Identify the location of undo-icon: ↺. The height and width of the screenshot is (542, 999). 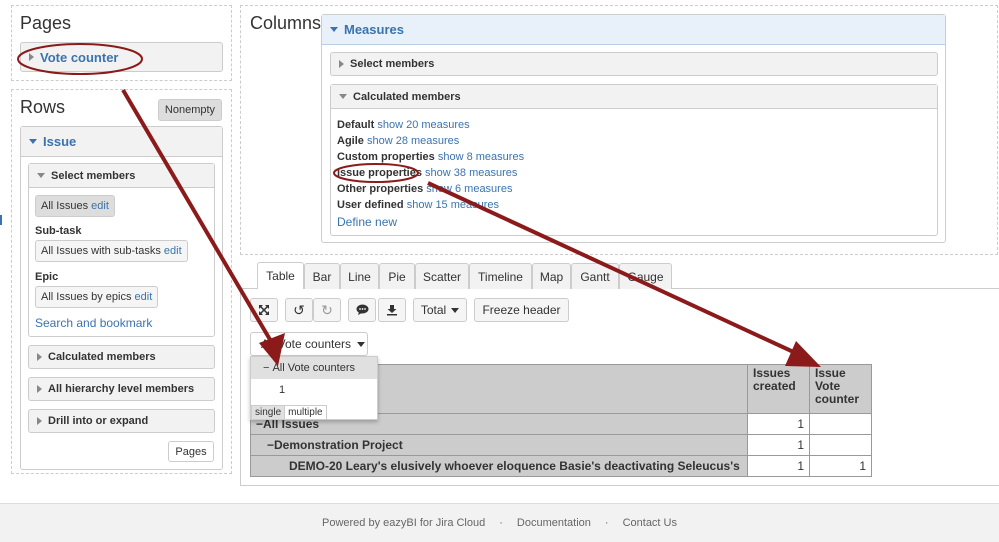
(299, 309).